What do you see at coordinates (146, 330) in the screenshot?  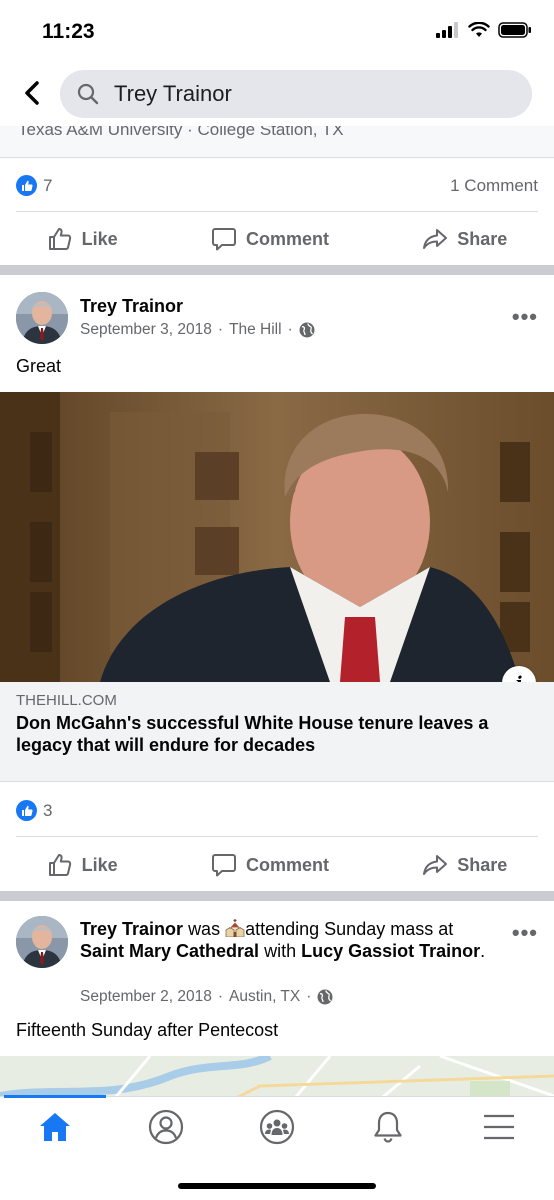 I see `post-date: September 3, 2018` at bounding box center [146, 330].